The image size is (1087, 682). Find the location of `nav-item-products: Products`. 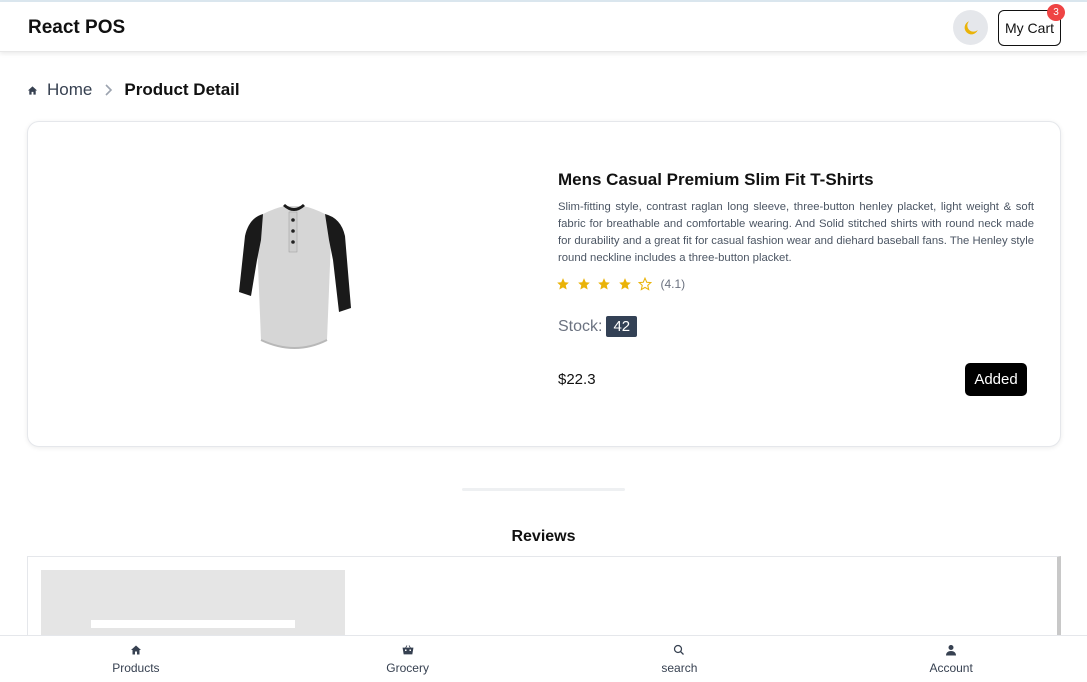

nav-item-products: Products is located at coordinates (136, 659).